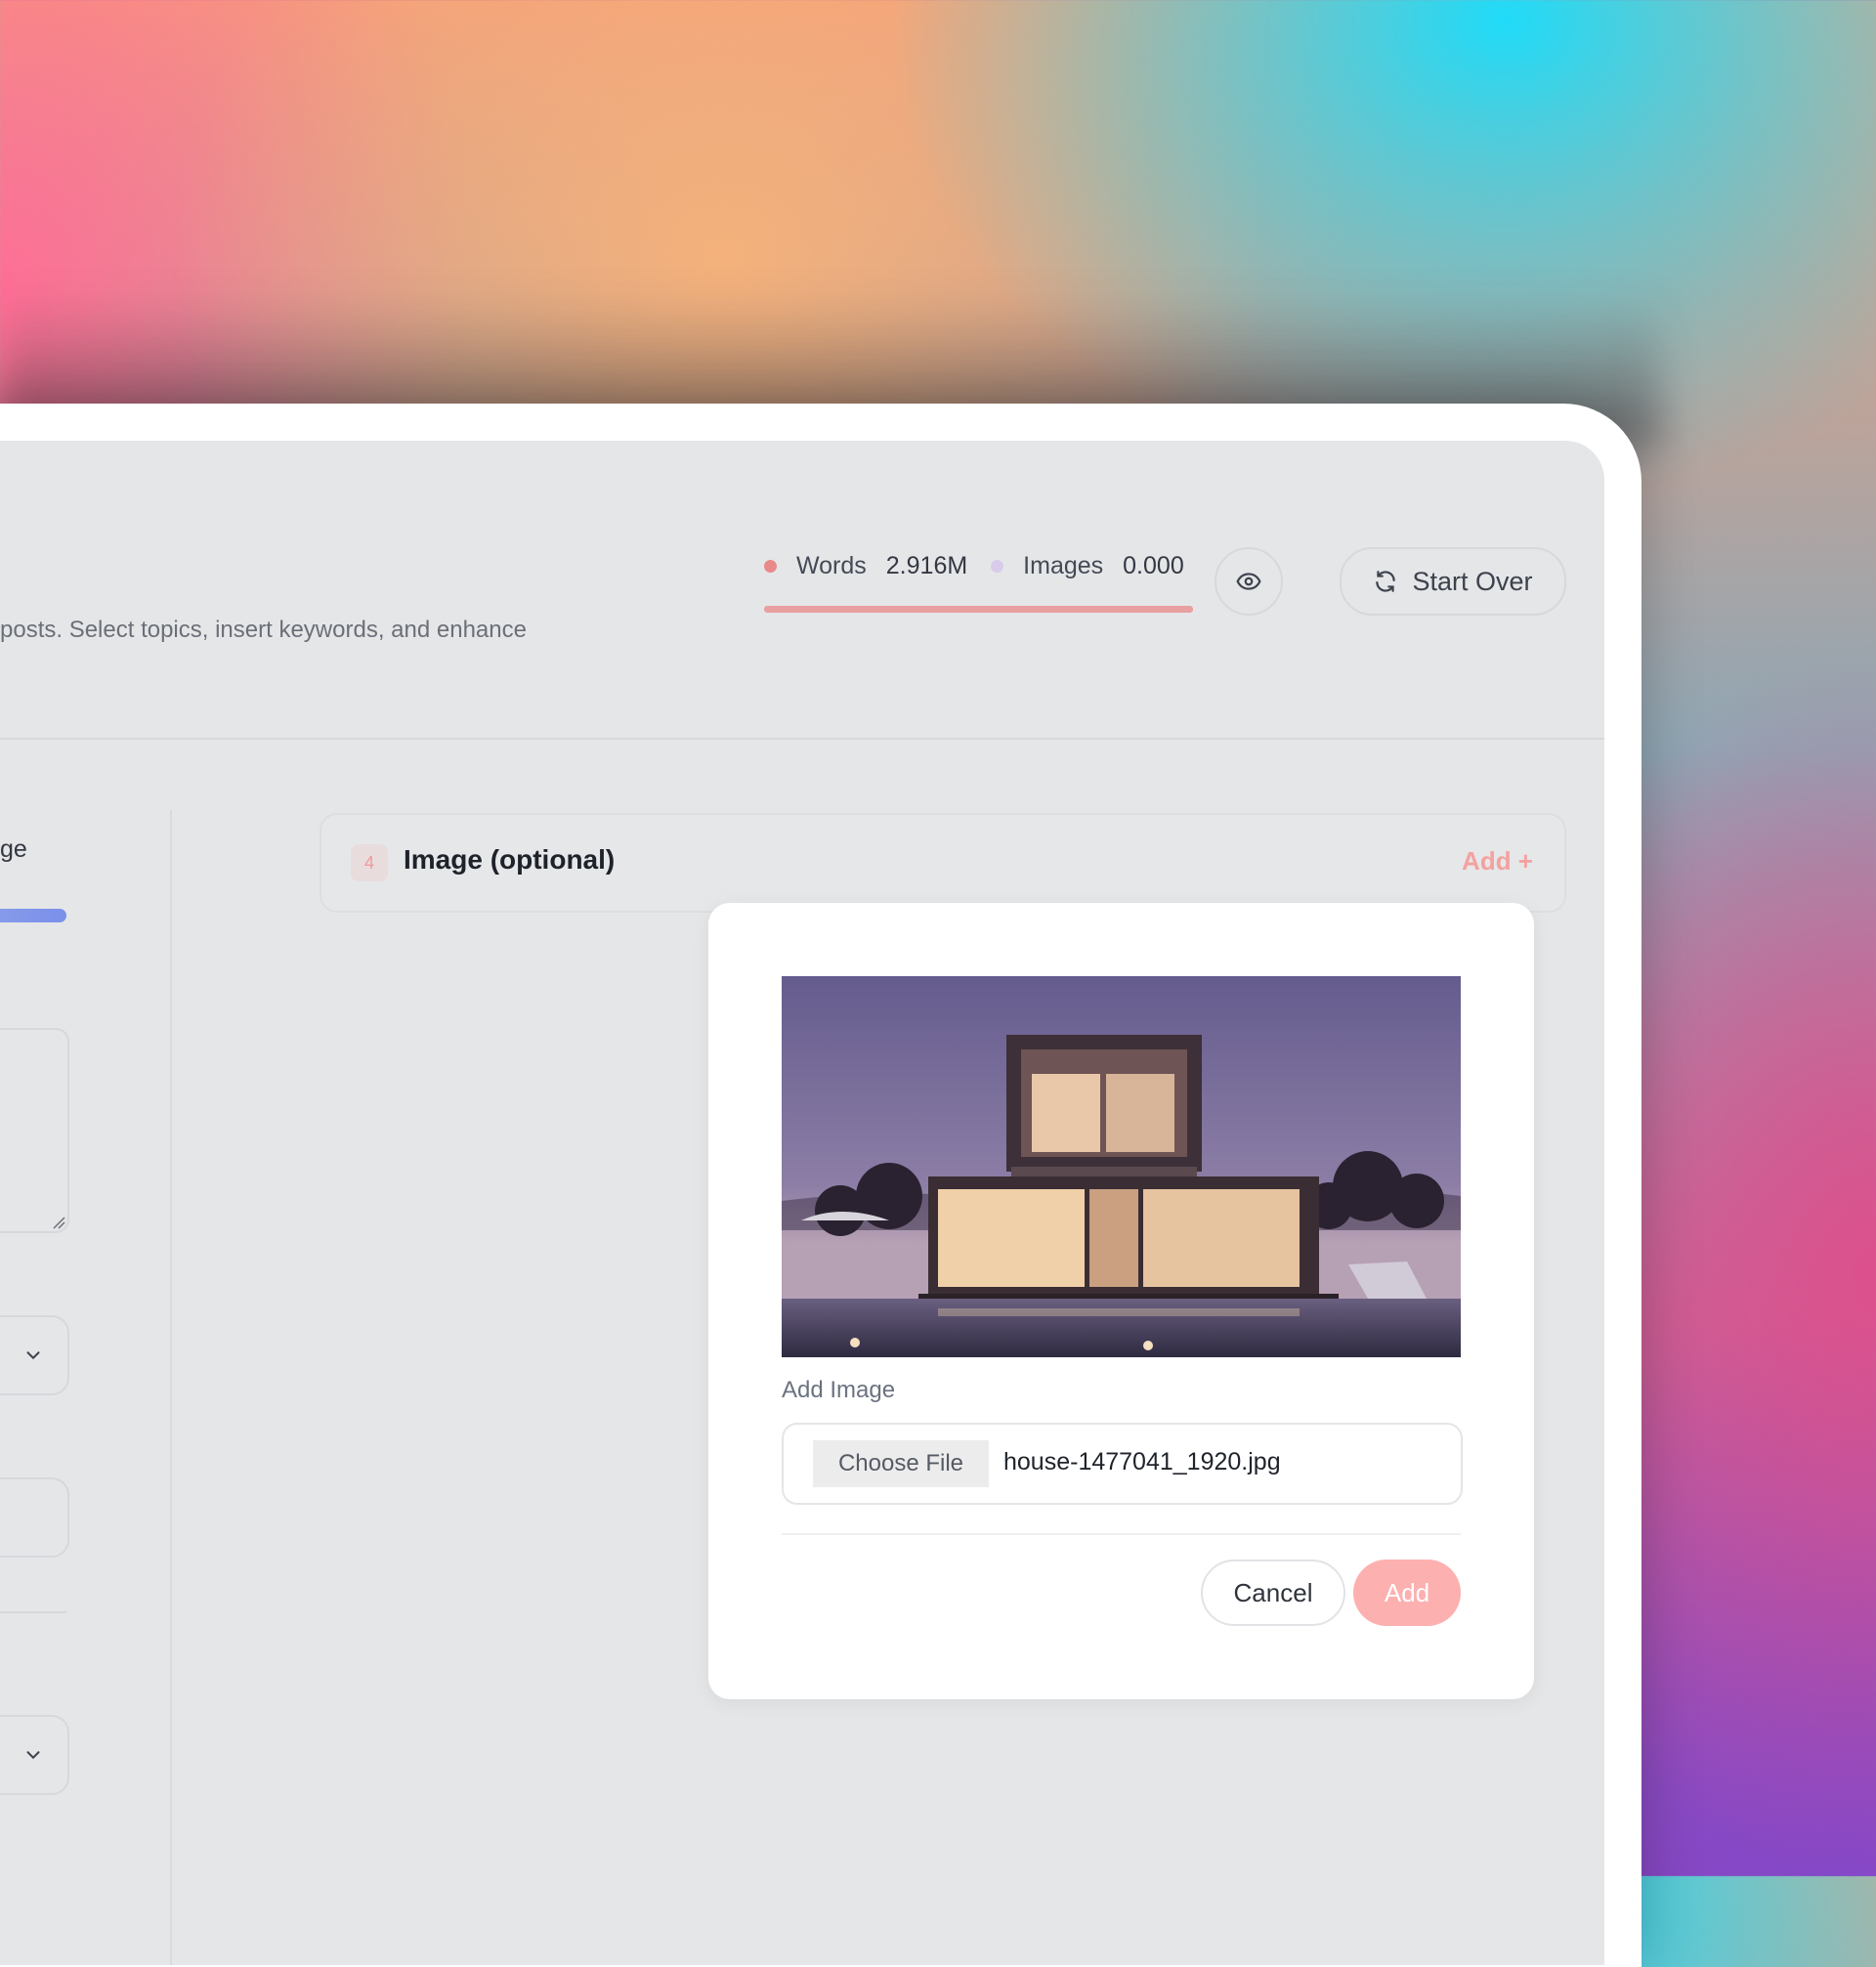  What do you see at coordinates (510, 859) in the screenshot?
I see `section-title: Image (optional)` at bounding box center [510, 859].